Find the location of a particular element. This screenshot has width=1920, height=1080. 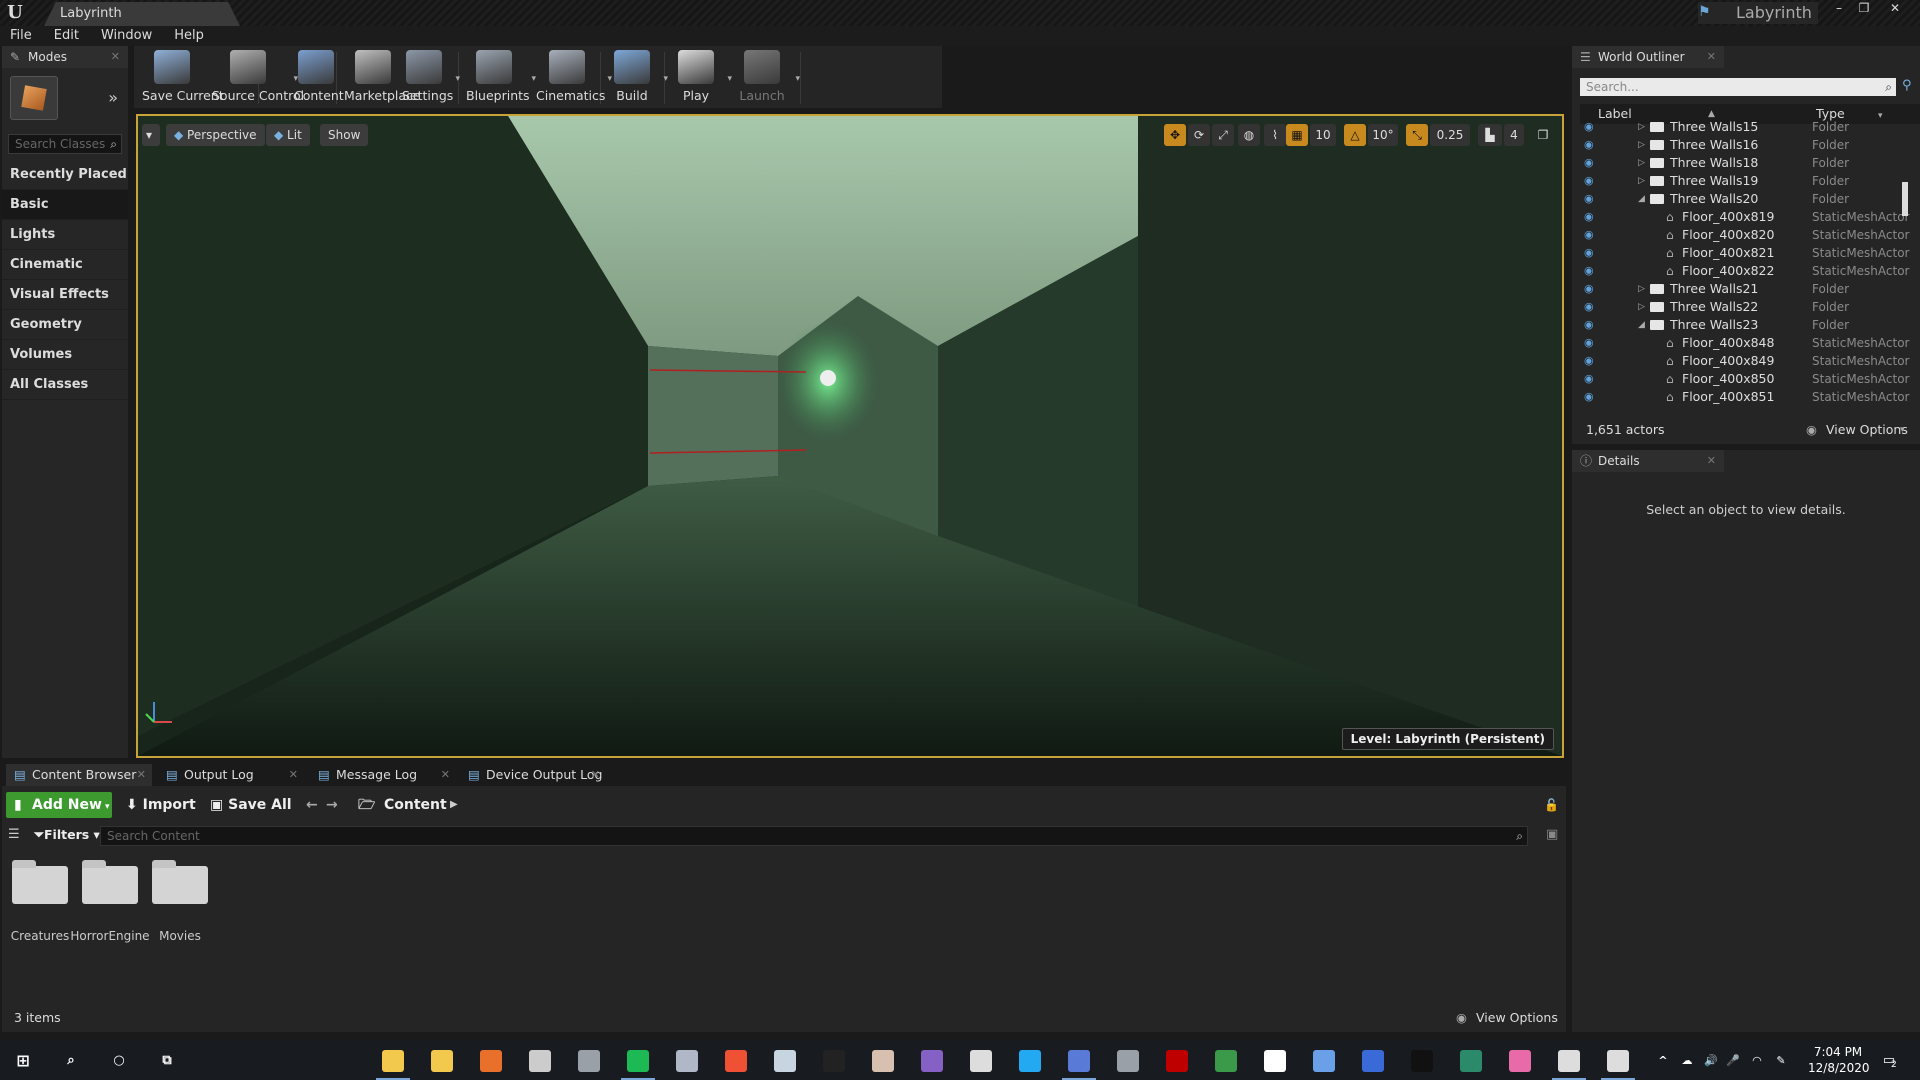

outliner-row: ◉ ⌂ Floor_400x849 StaticMeshActor is located at coordinates (1745, 361).